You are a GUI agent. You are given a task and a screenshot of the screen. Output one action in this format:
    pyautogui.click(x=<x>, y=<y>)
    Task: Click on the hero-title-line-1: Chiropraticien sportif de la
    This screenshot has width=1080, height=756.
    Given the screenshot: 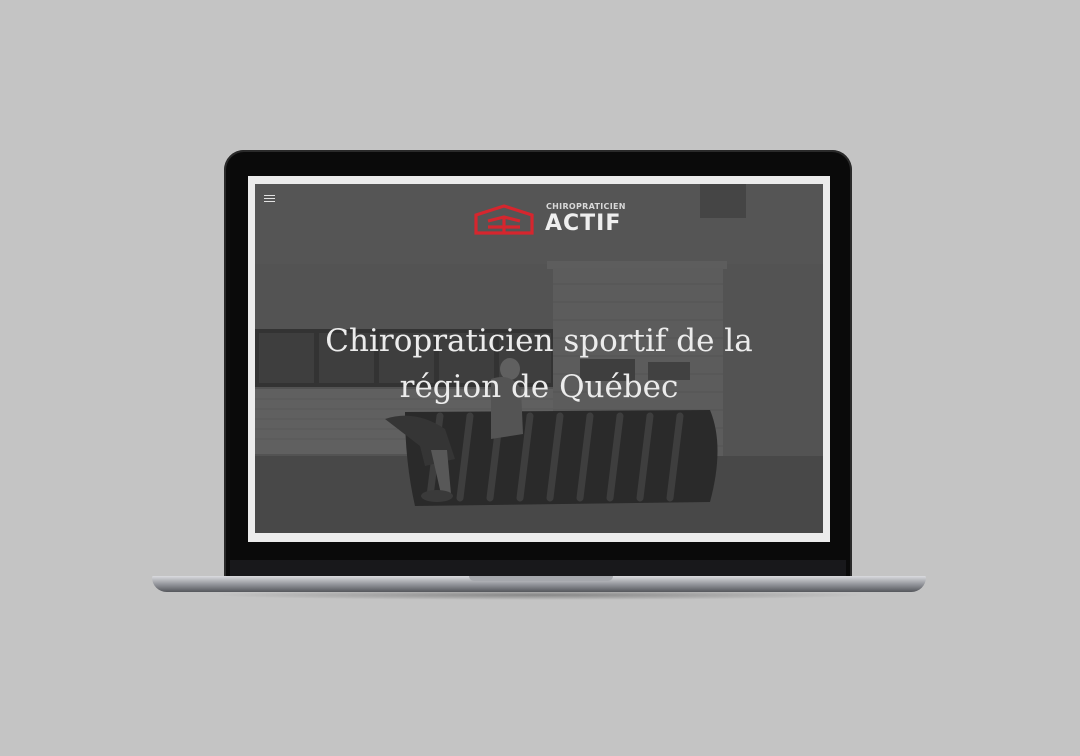 What is the action you would take?
    pyautogui.click(x=539, y=341)
    